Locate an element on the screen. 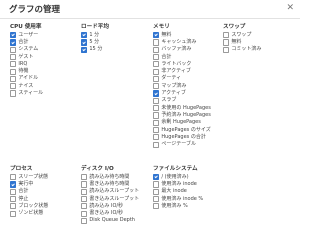 The width and height of the screenshot is (320, 245). checkbox-item: ユーザー is located at coordinates (43, 35).